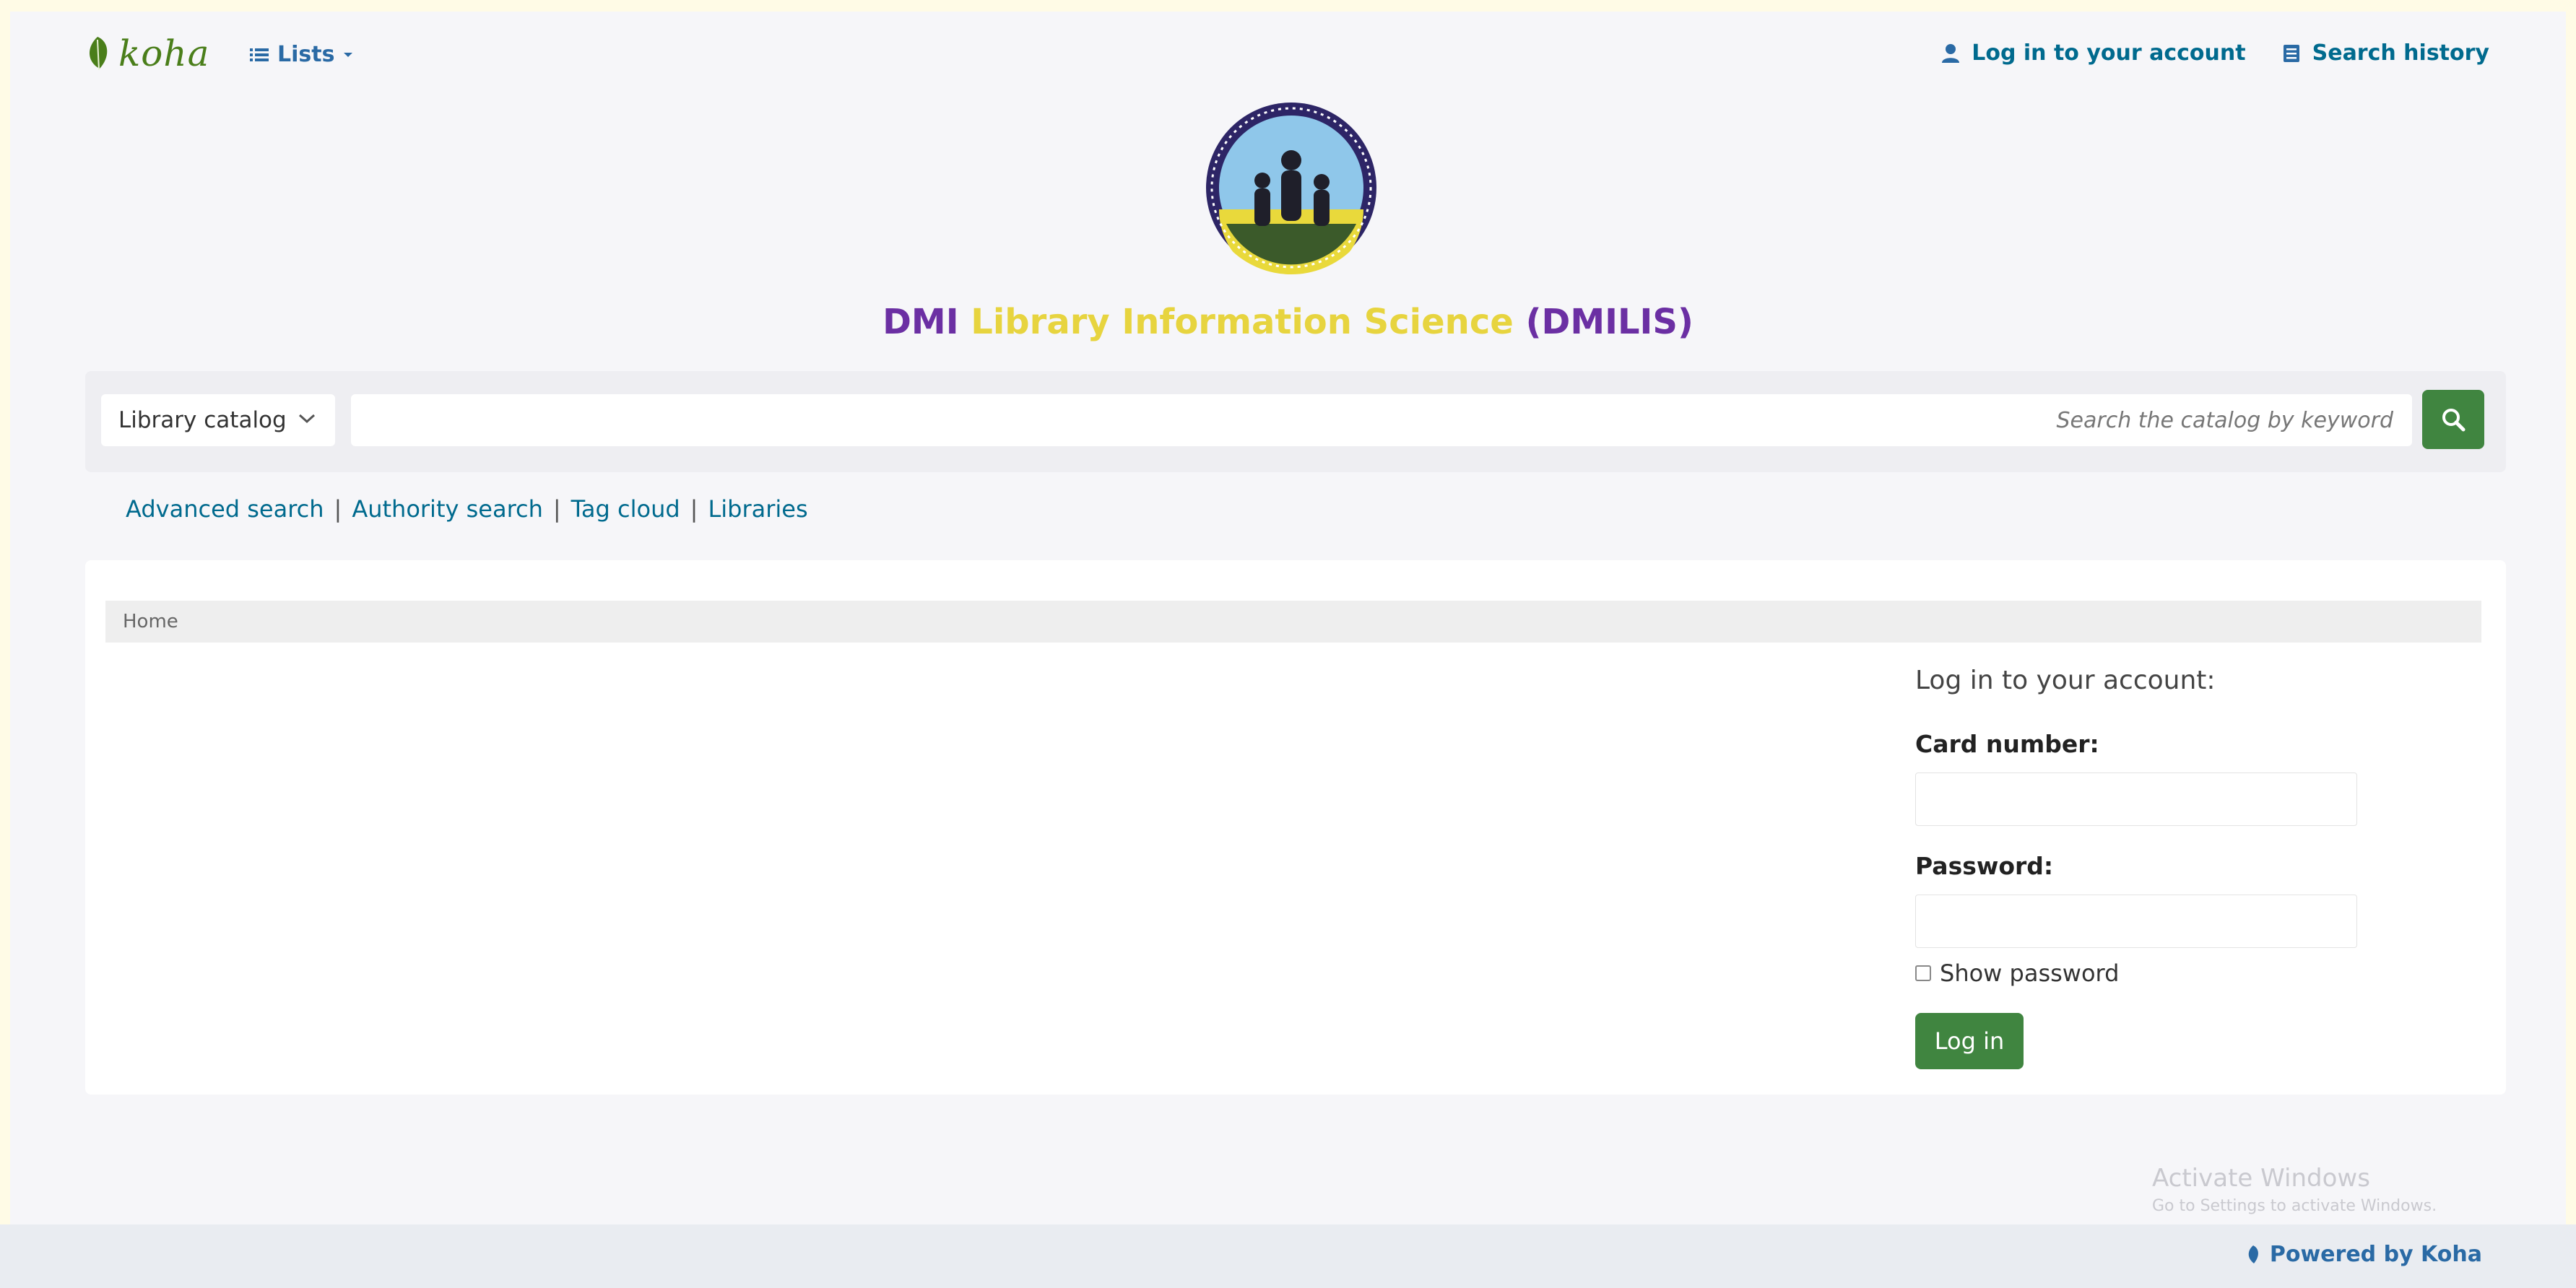 The width and height of the screenshot is (2576, 1288). I want to click on header-user-links: Log in to your account Search history, so click(2215, 53).